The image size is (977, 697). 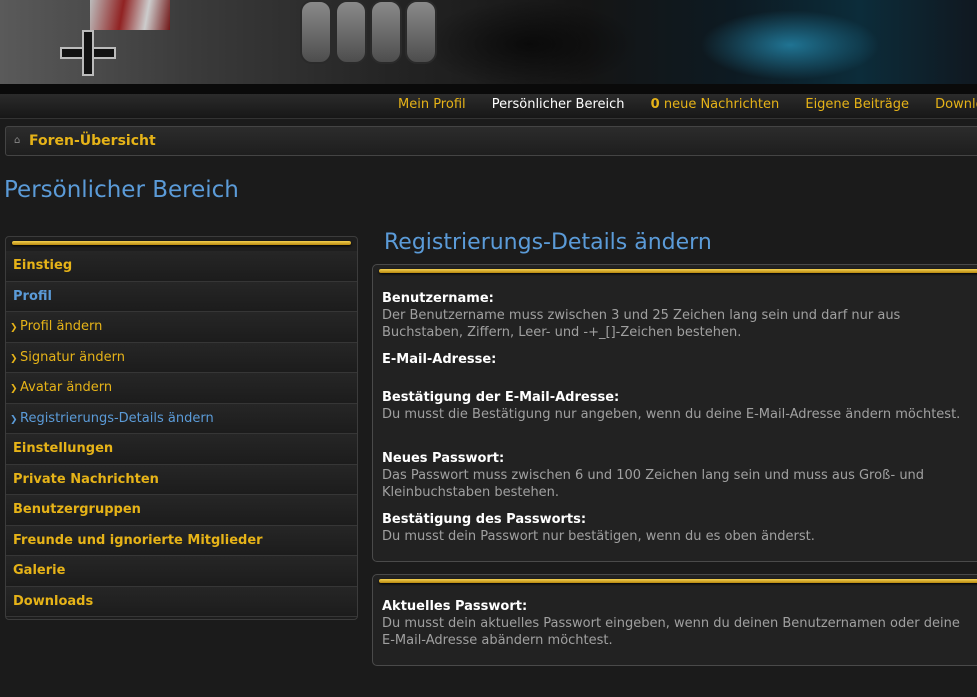 I want to click on sidebar-item-settings: Einstellungen, so click(x=181, y=449).